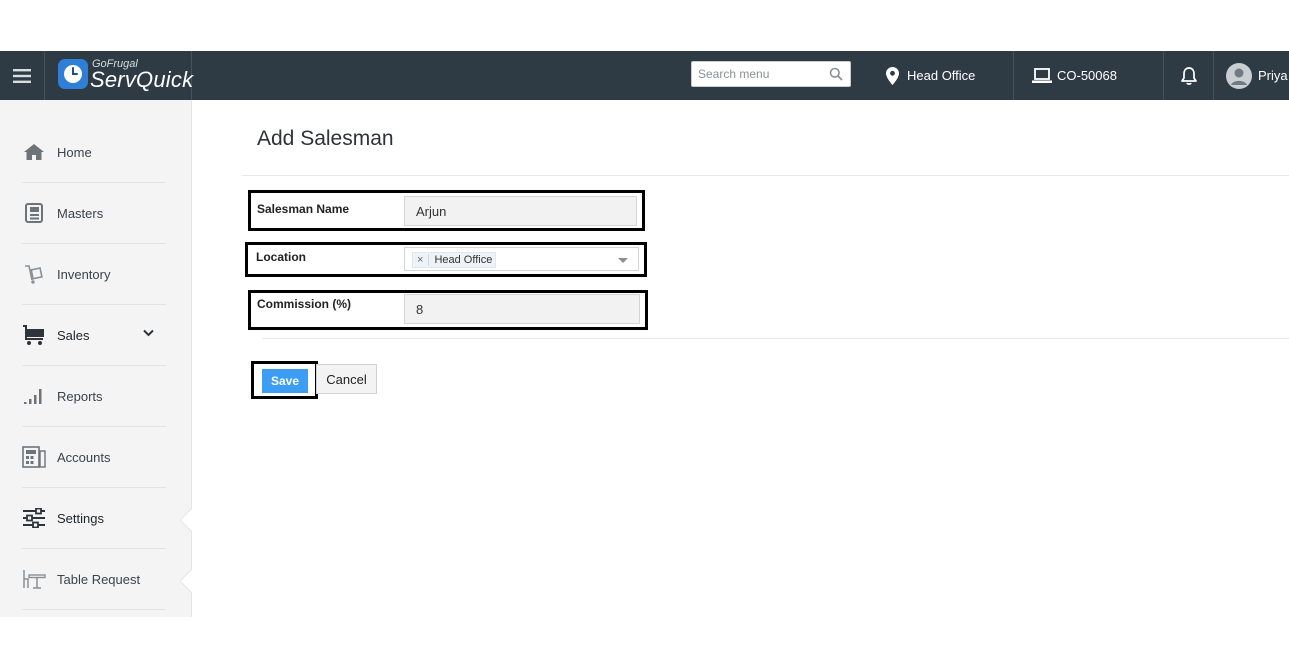 Image resolution: width=1289 pixels, height=661 pixels. I want to click on menu-toggle-button, so click(22, 75).